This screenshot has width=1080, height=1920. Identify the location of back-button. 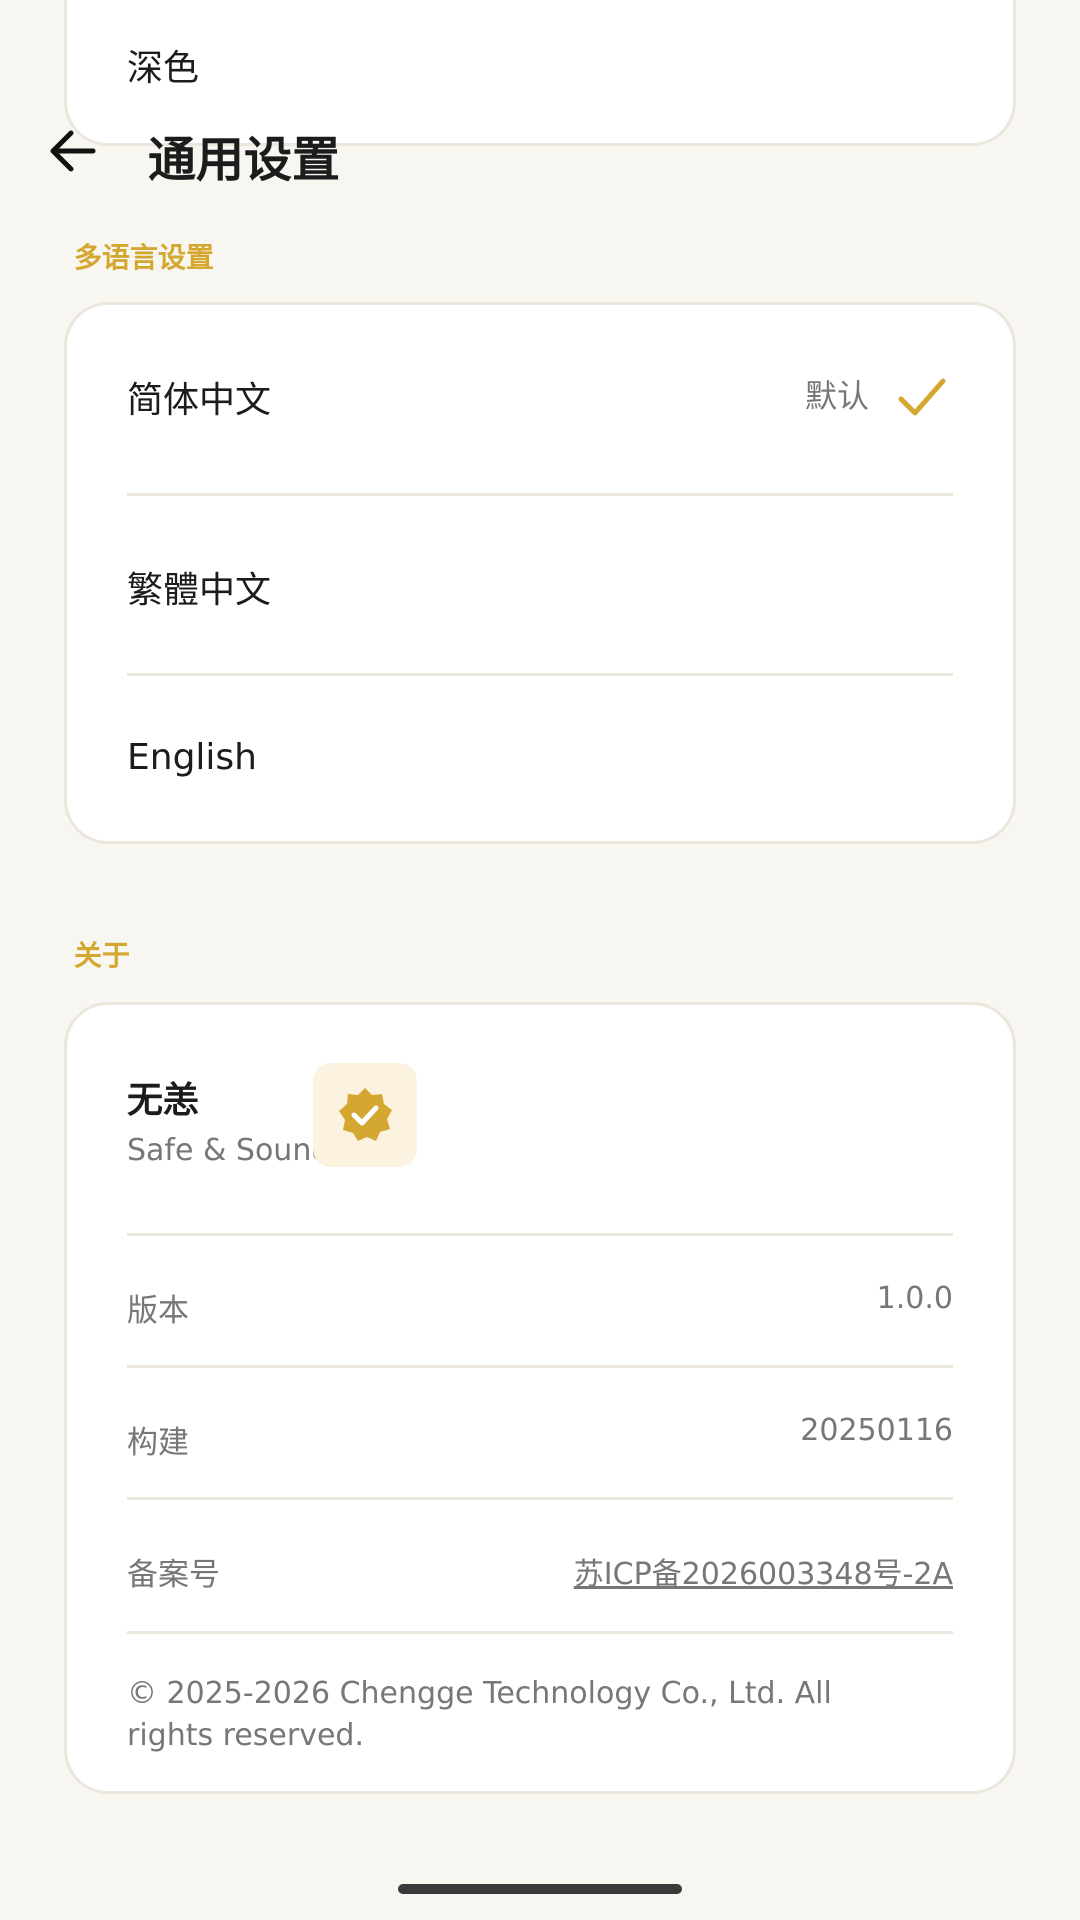
(73, 151).